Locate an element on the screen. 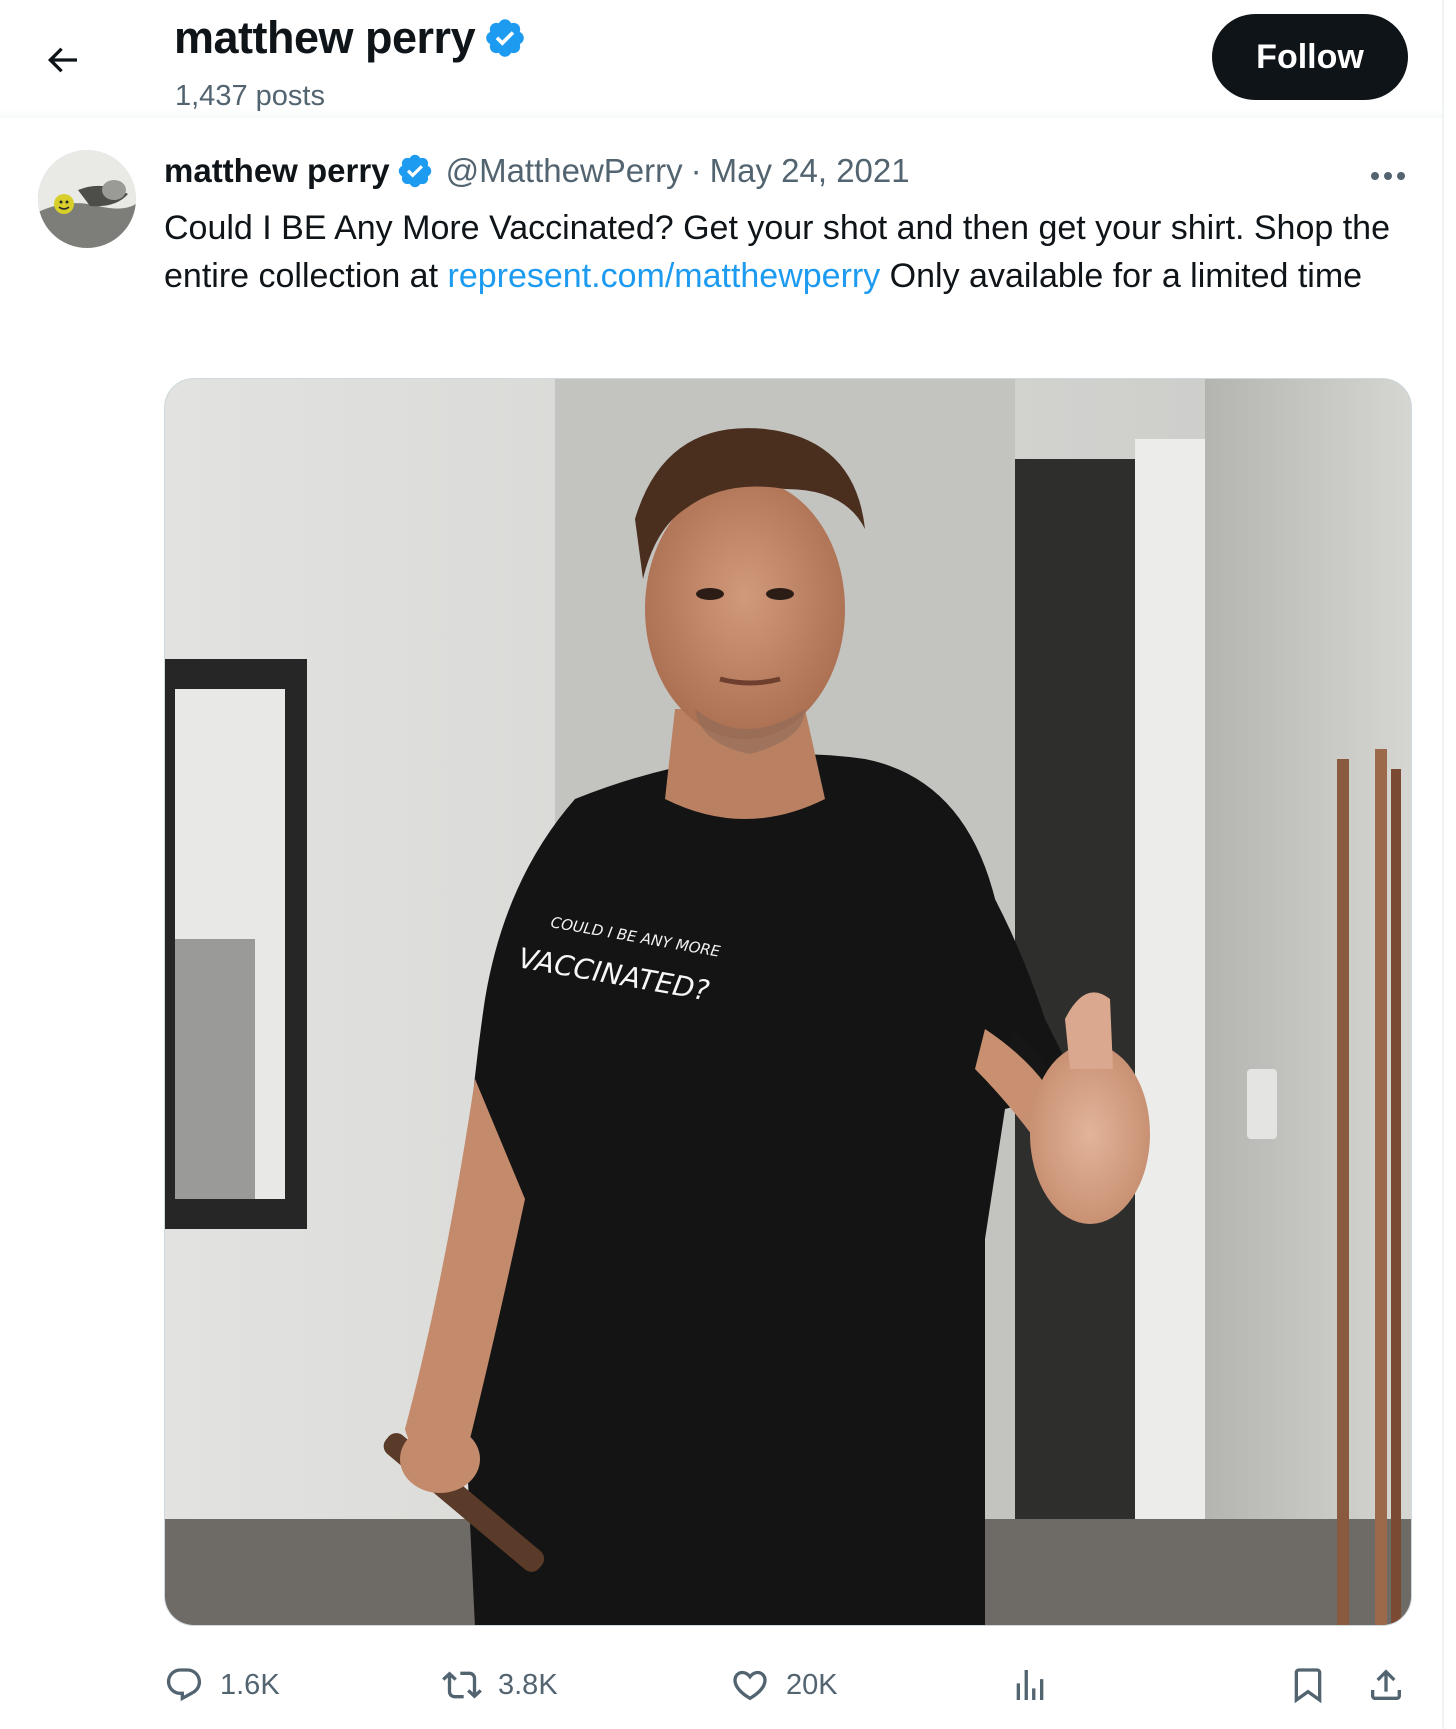  views-button is located at coordinates (1030, 1685).